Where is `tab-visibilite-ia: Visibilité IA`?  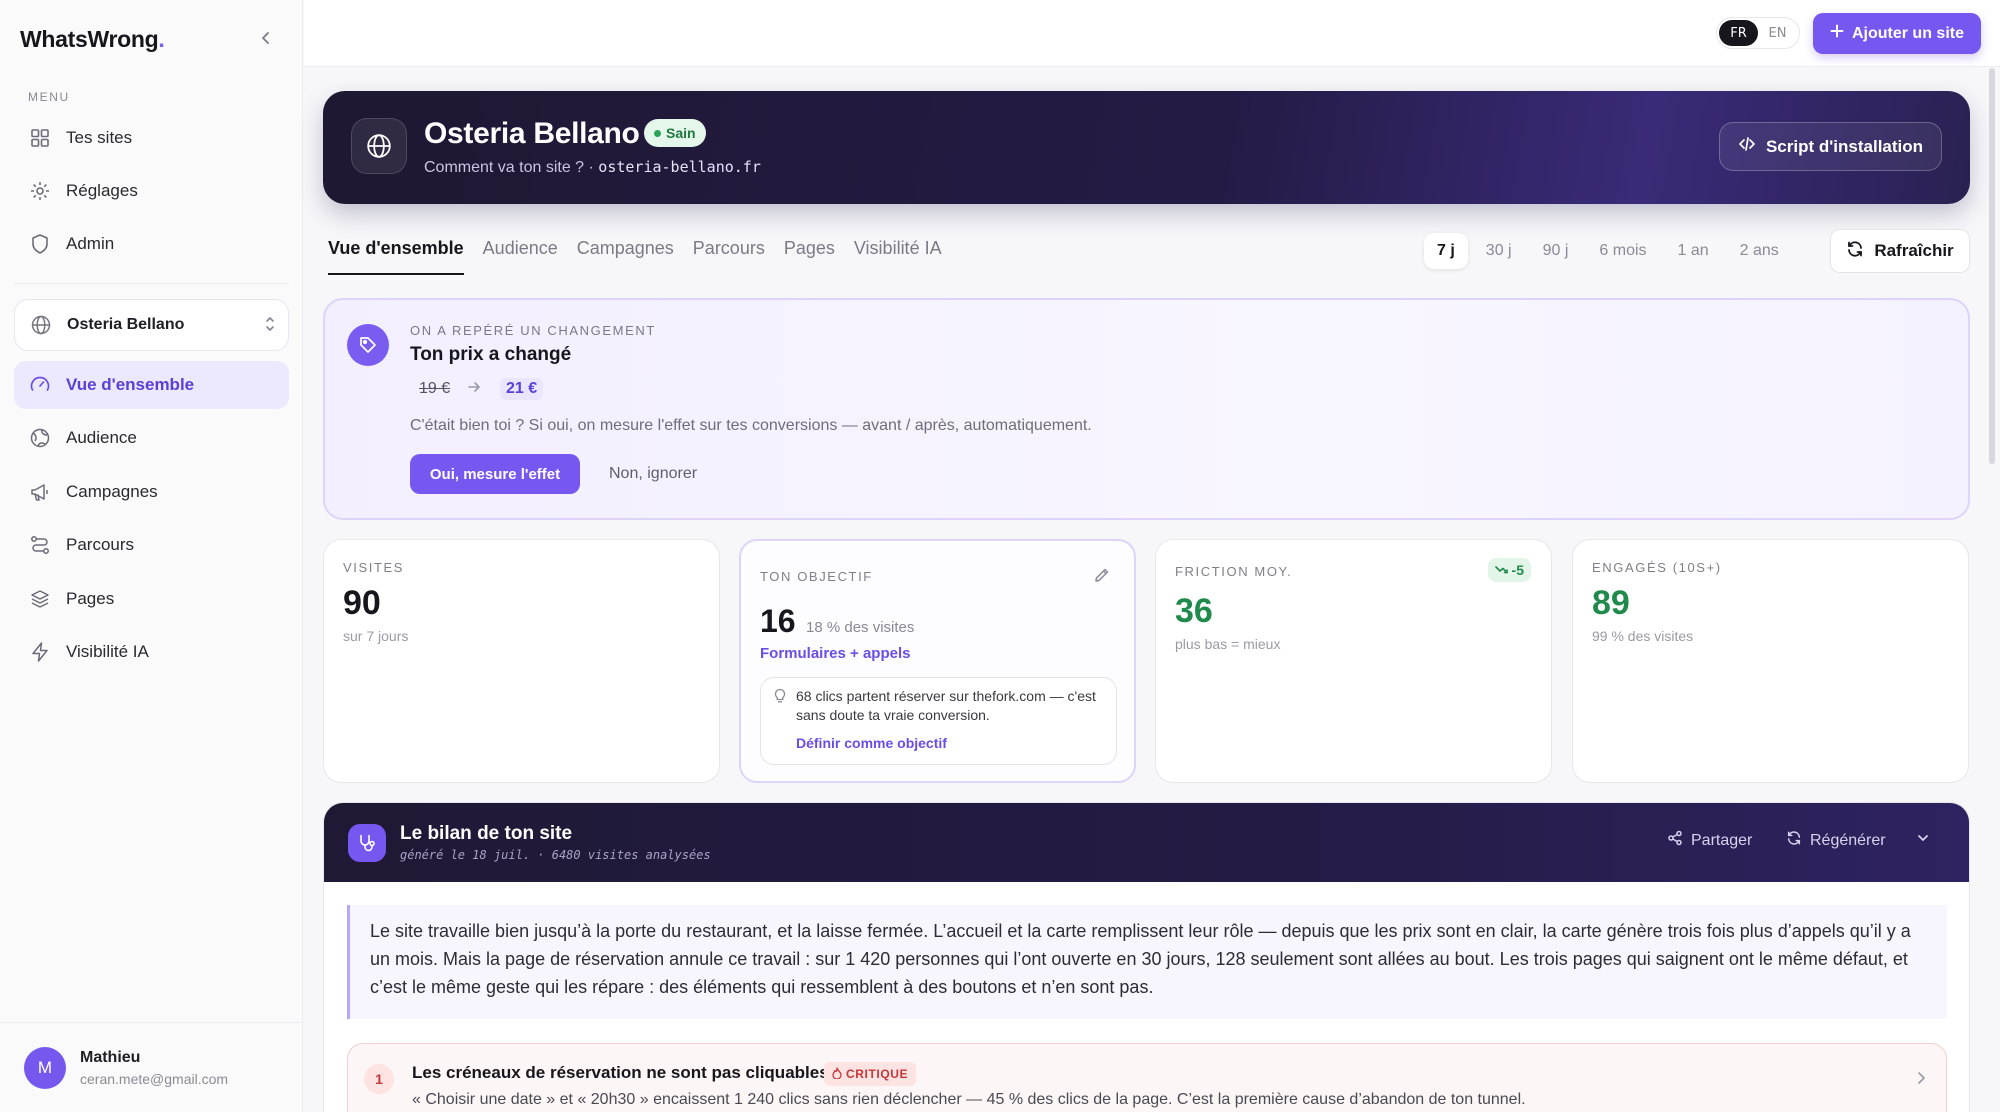 tab-visibilite-ia: Visibilité IA is located at coordinates (898, 256).